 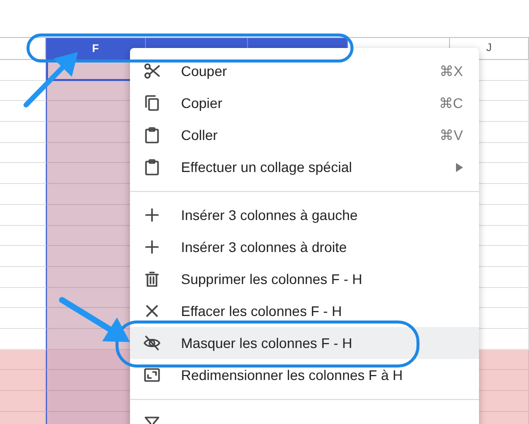 I want to click on menu-item: Coller ⌘V, so click(x=304, y=135).